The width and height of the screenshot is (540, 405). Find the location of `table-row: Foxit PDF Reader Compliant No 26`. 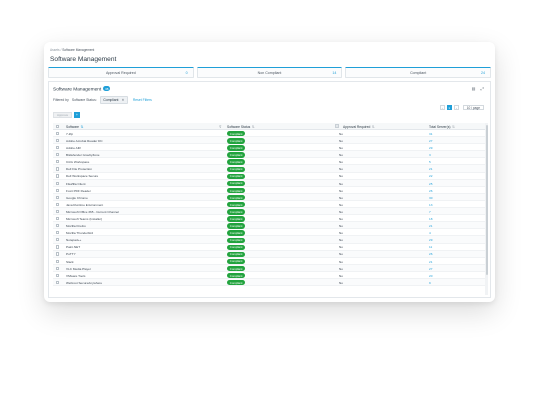

table-row: Foxit PDF Reader Compliant No 26 is located at coordinates (269, 190).